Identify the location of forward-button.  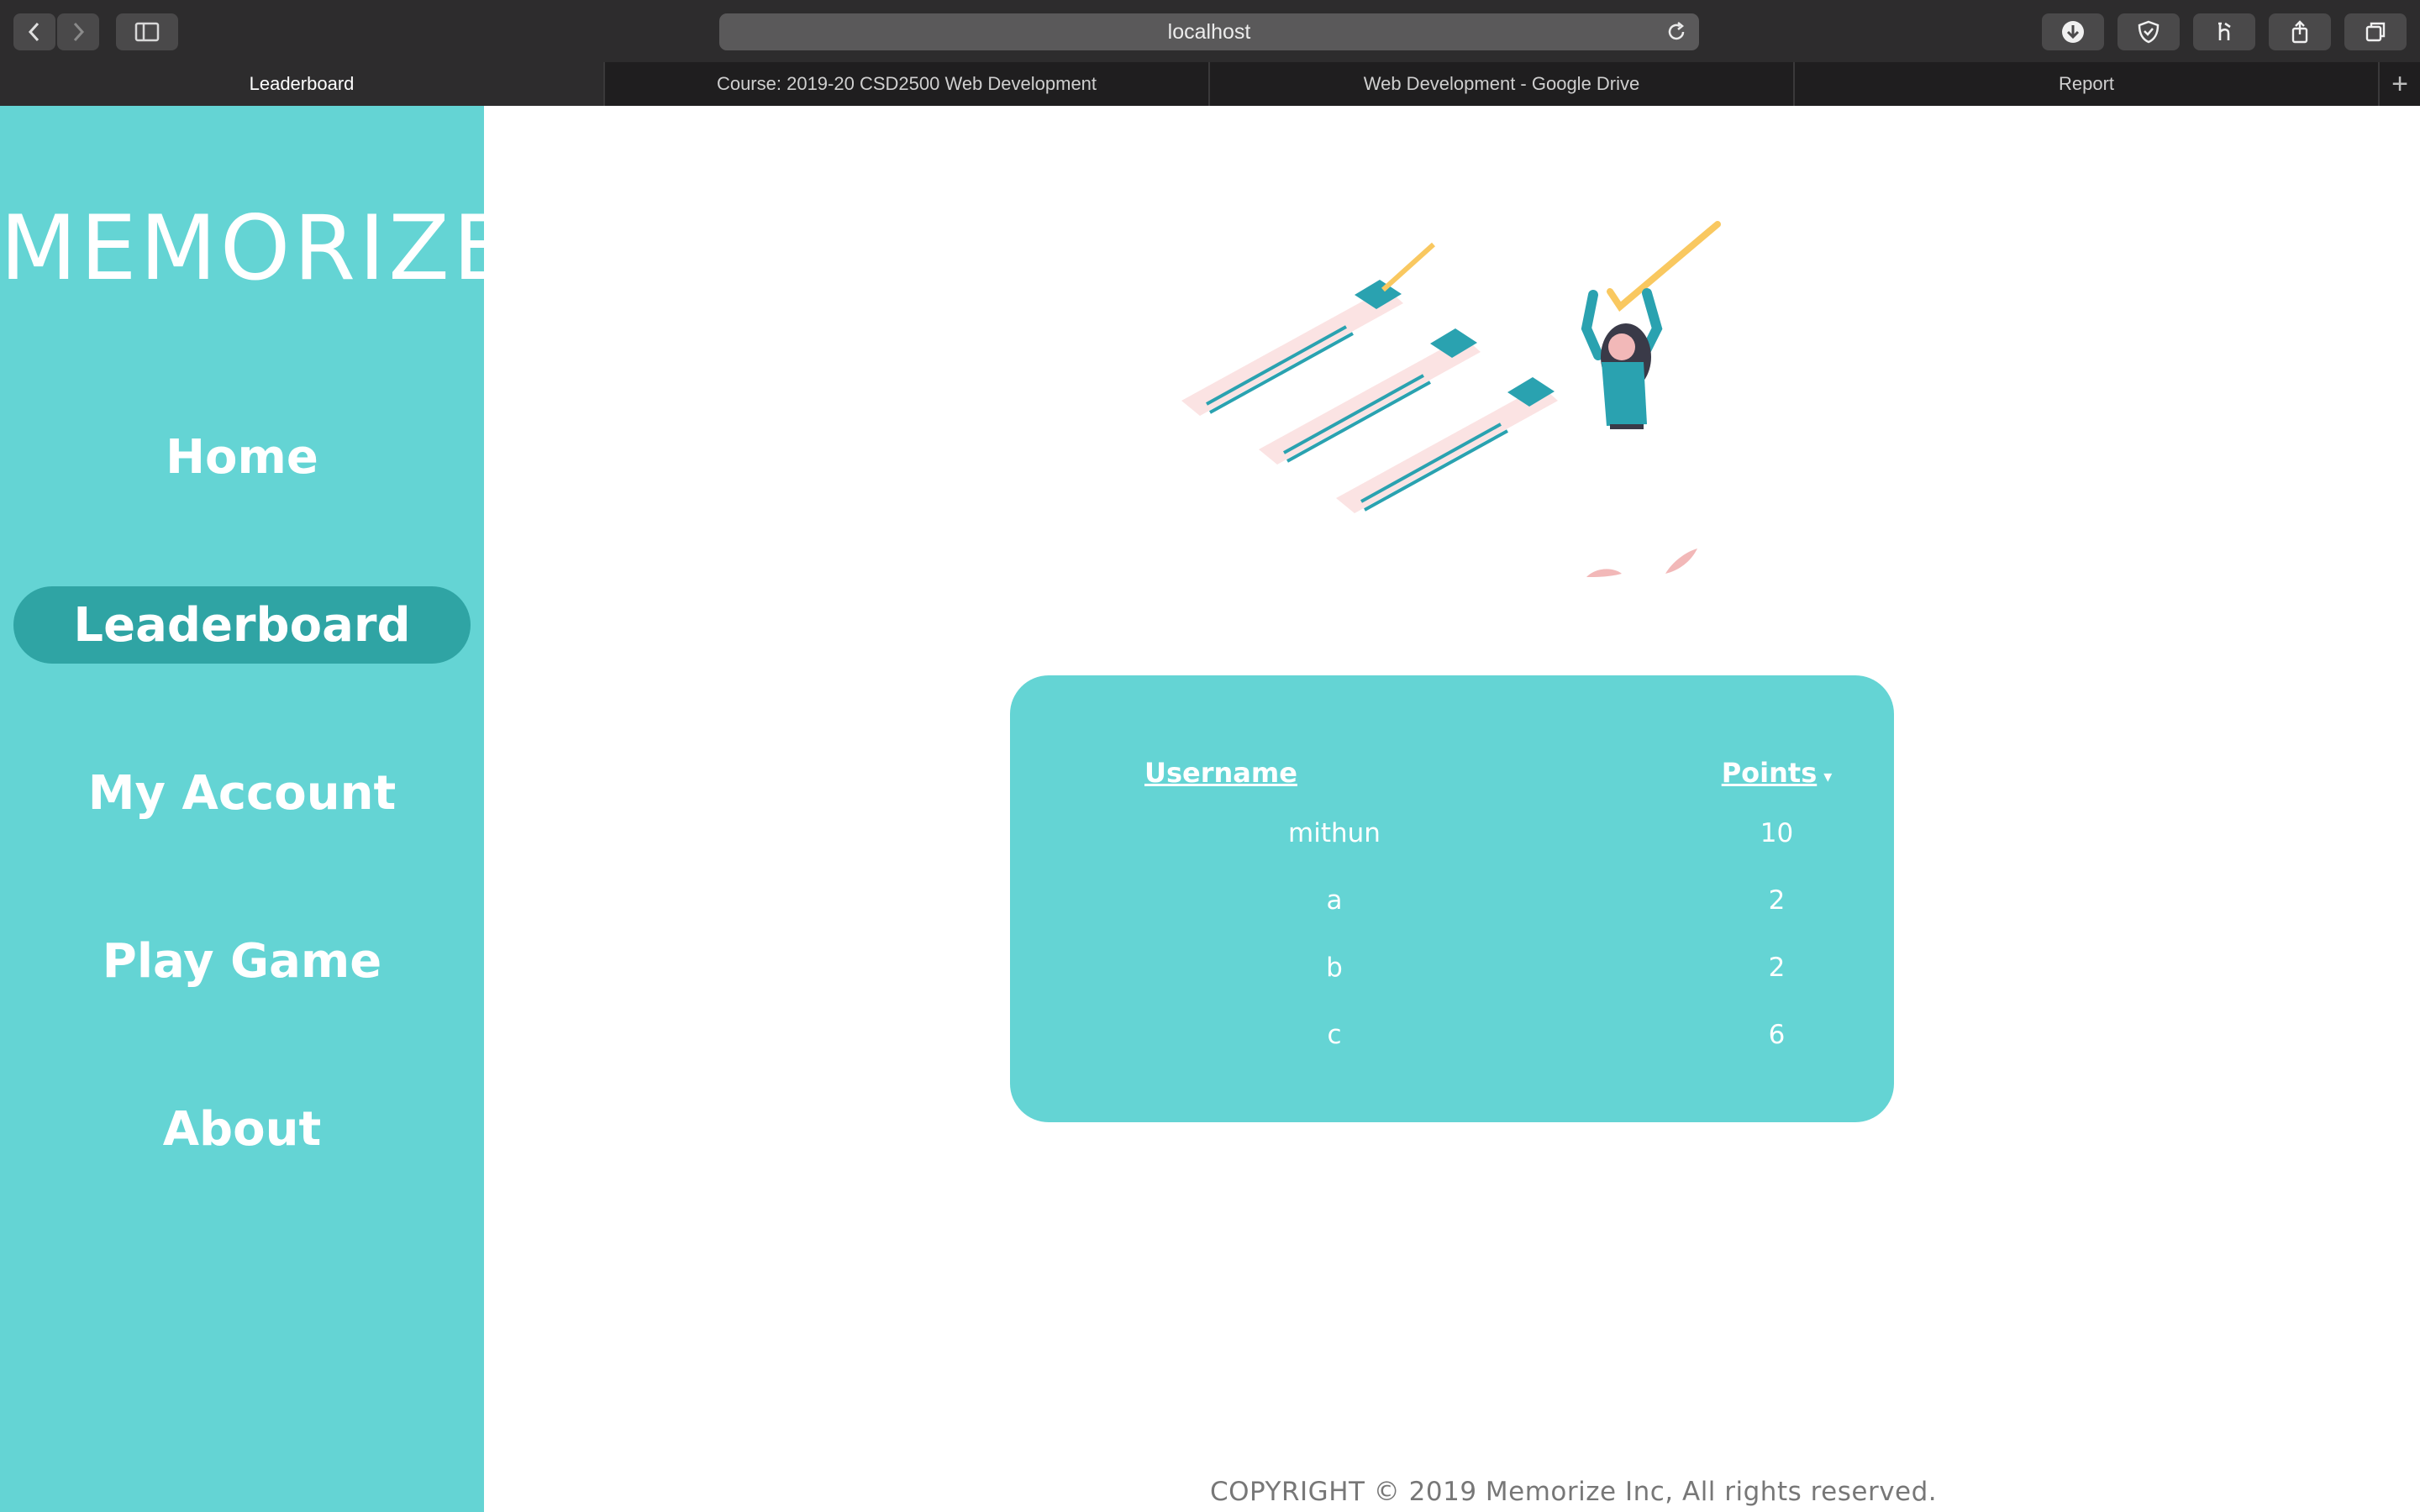
(78, 31).